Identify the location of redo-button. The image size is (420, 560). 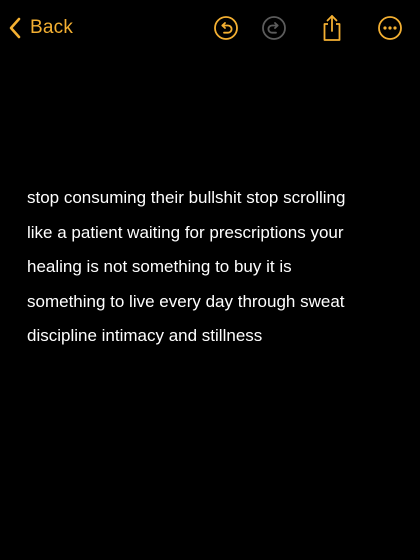
(274, 28).